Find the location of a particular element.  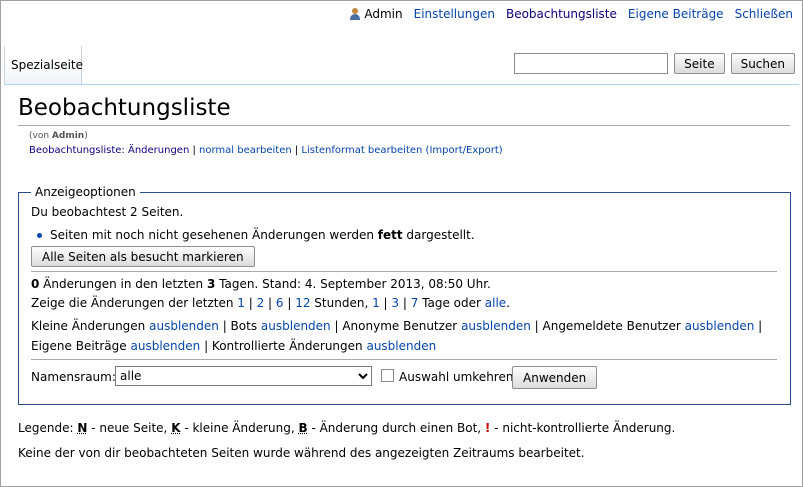

go-button: Seite is located at coordinates (699, 63).